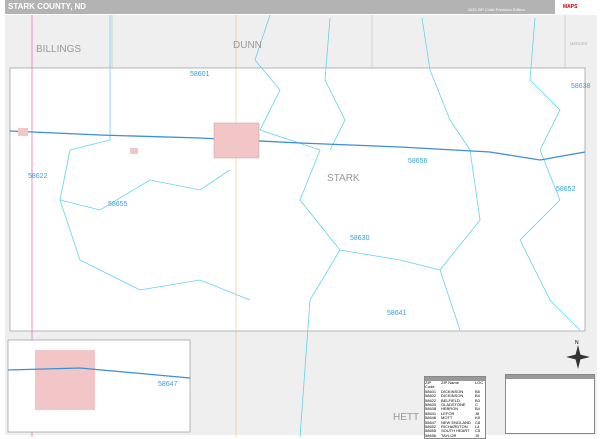 The image size is (600, 439). What do you see at coordinates (581, 86) in the screenshot?
I see `zip-label: 58638` at bounding box center [581, 86].